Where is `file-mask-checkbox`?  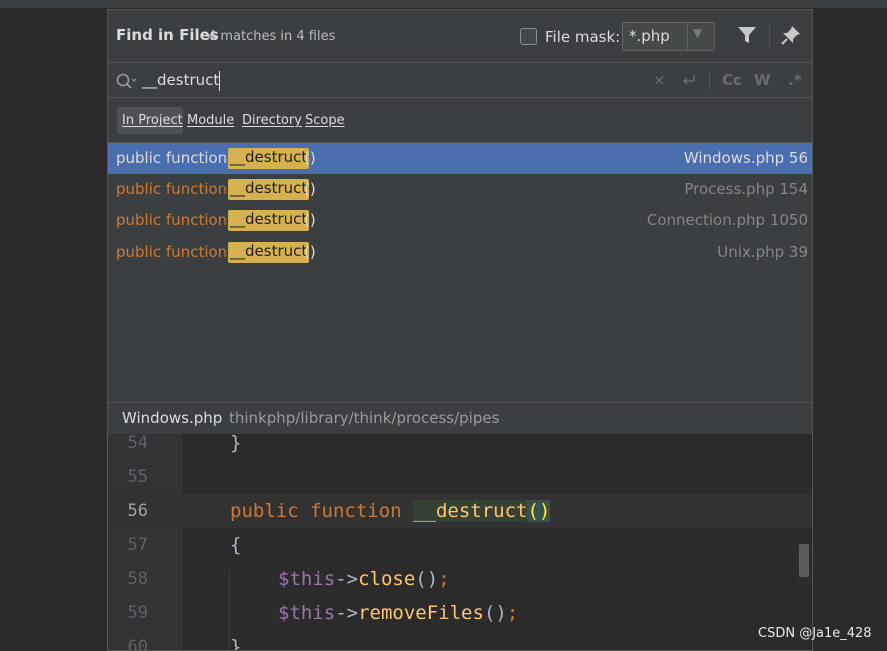 file-mask-checkbox is located at coordinates (528, 36).